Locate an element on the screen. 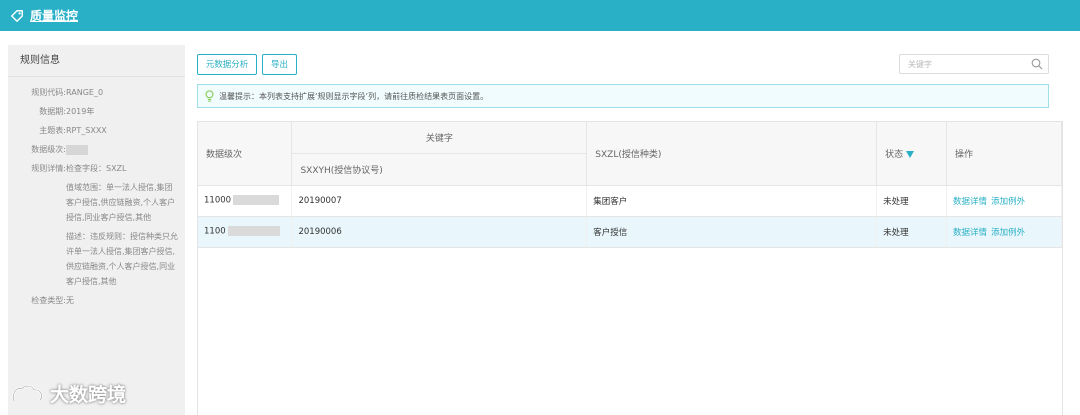  field-label: 数据期: is located at coordinates (52, 111).